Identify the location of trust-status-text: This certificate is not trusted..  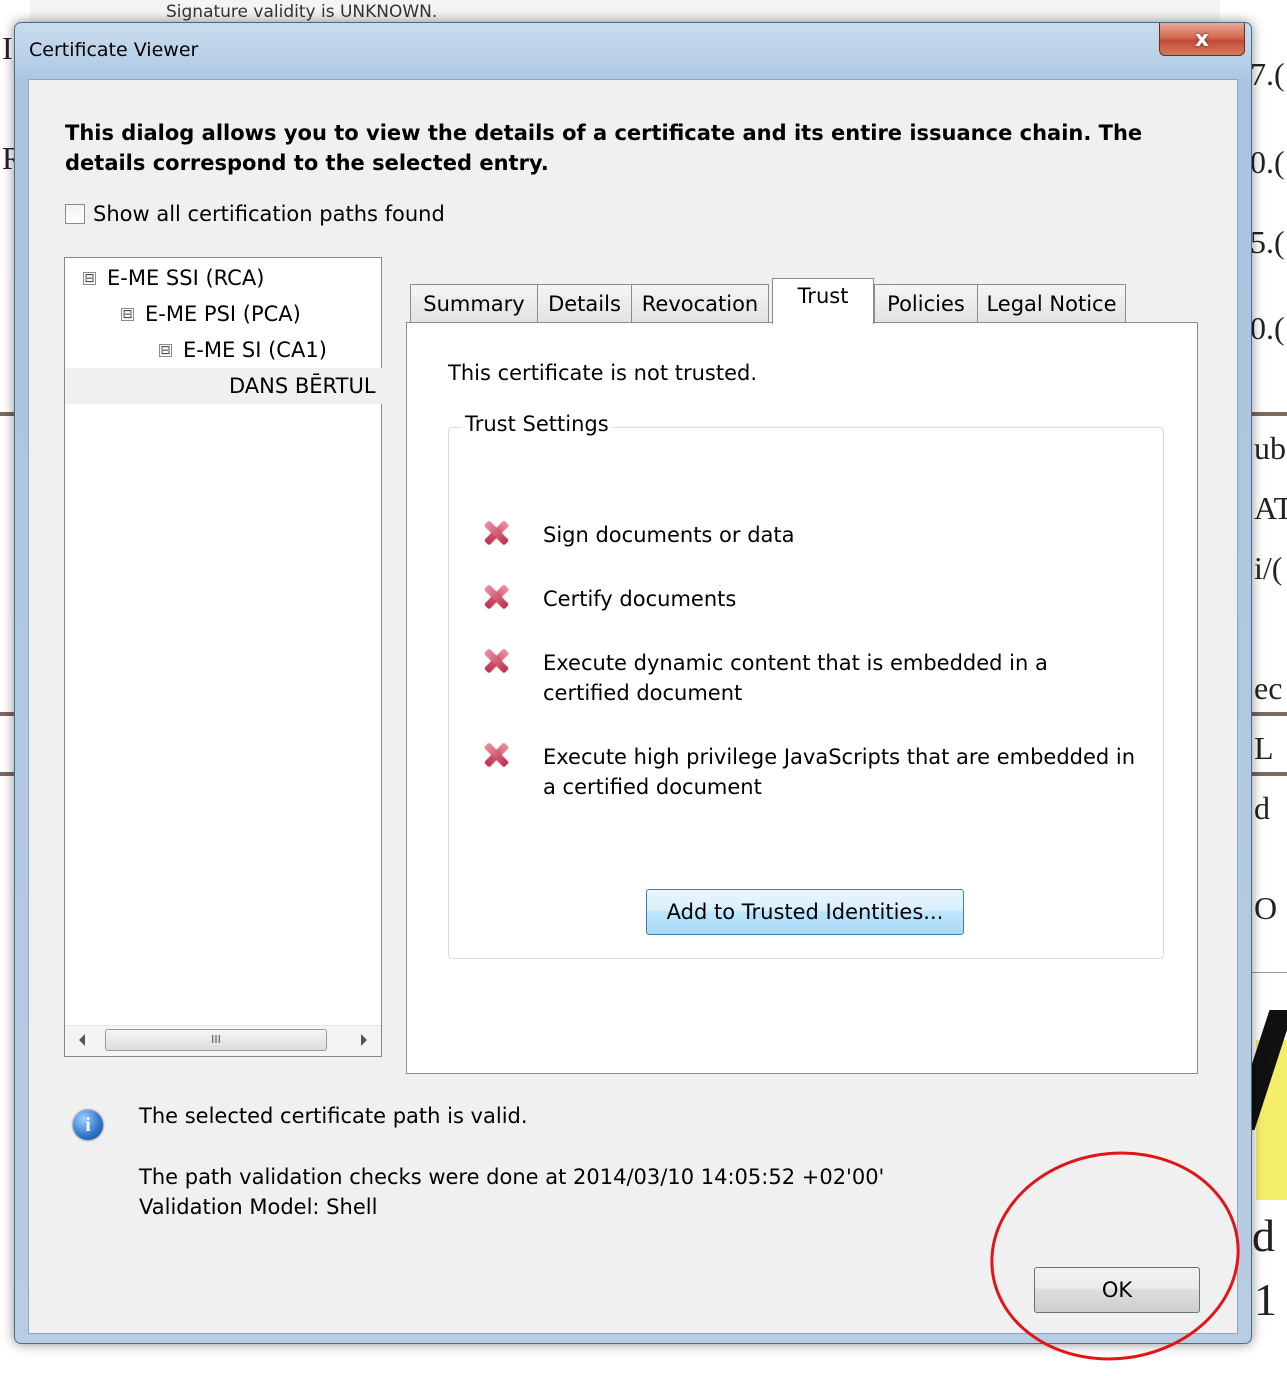
(603, 373).